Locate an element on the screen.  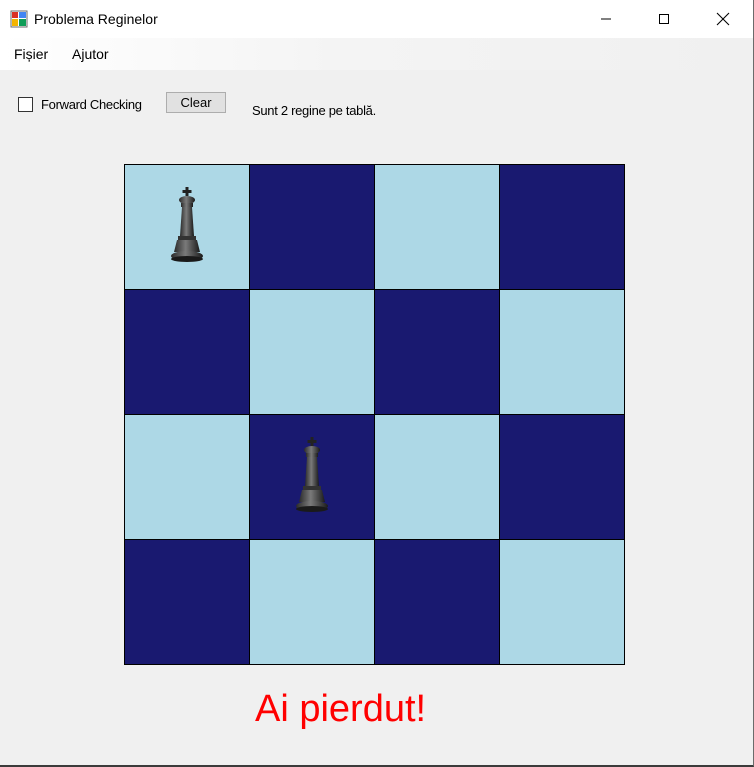
close-icon is located at coordinates (723, 19).